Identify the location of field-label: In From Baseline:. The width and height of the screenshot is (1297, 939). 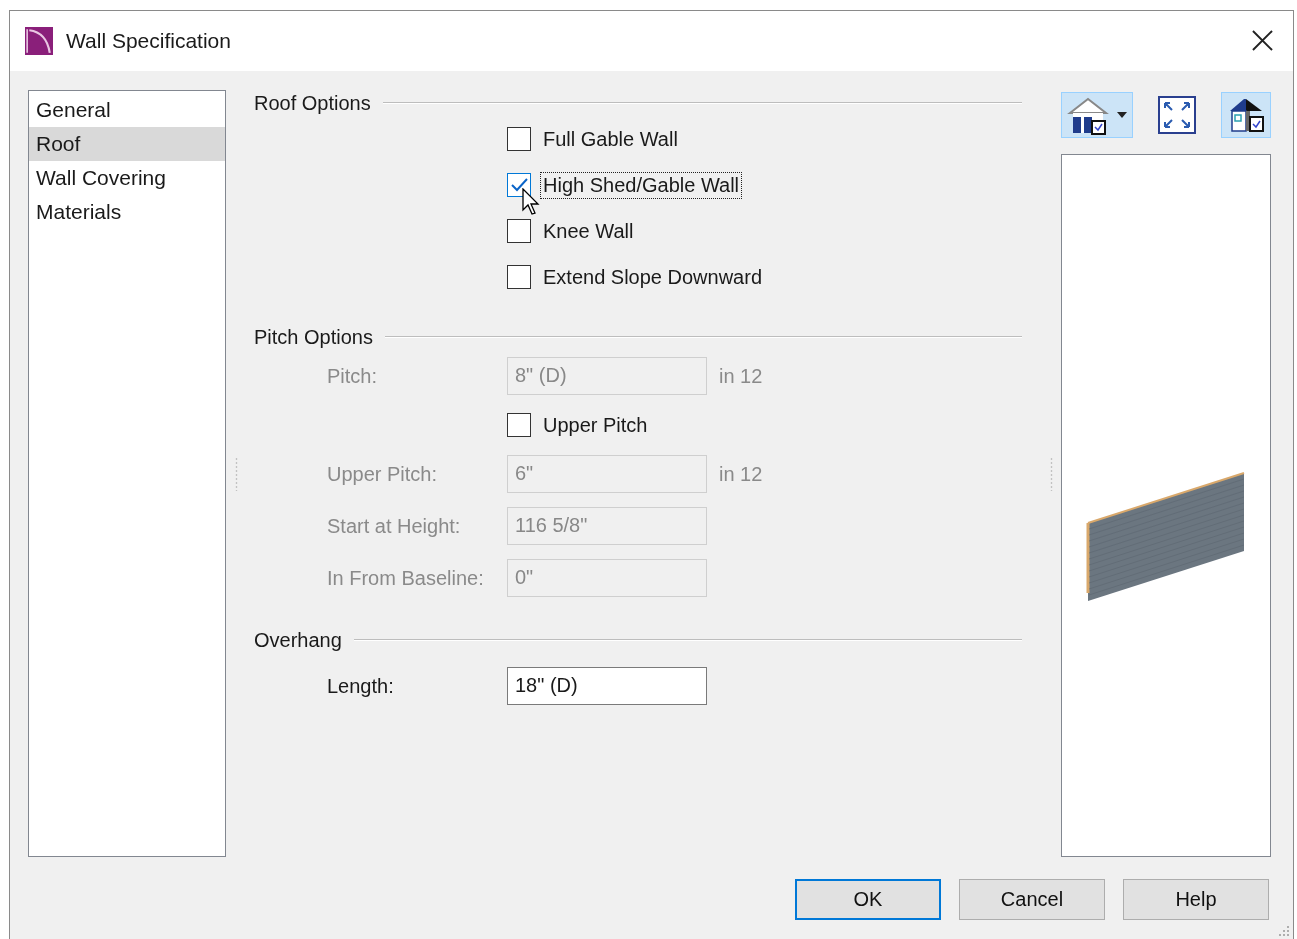
(406, 578).